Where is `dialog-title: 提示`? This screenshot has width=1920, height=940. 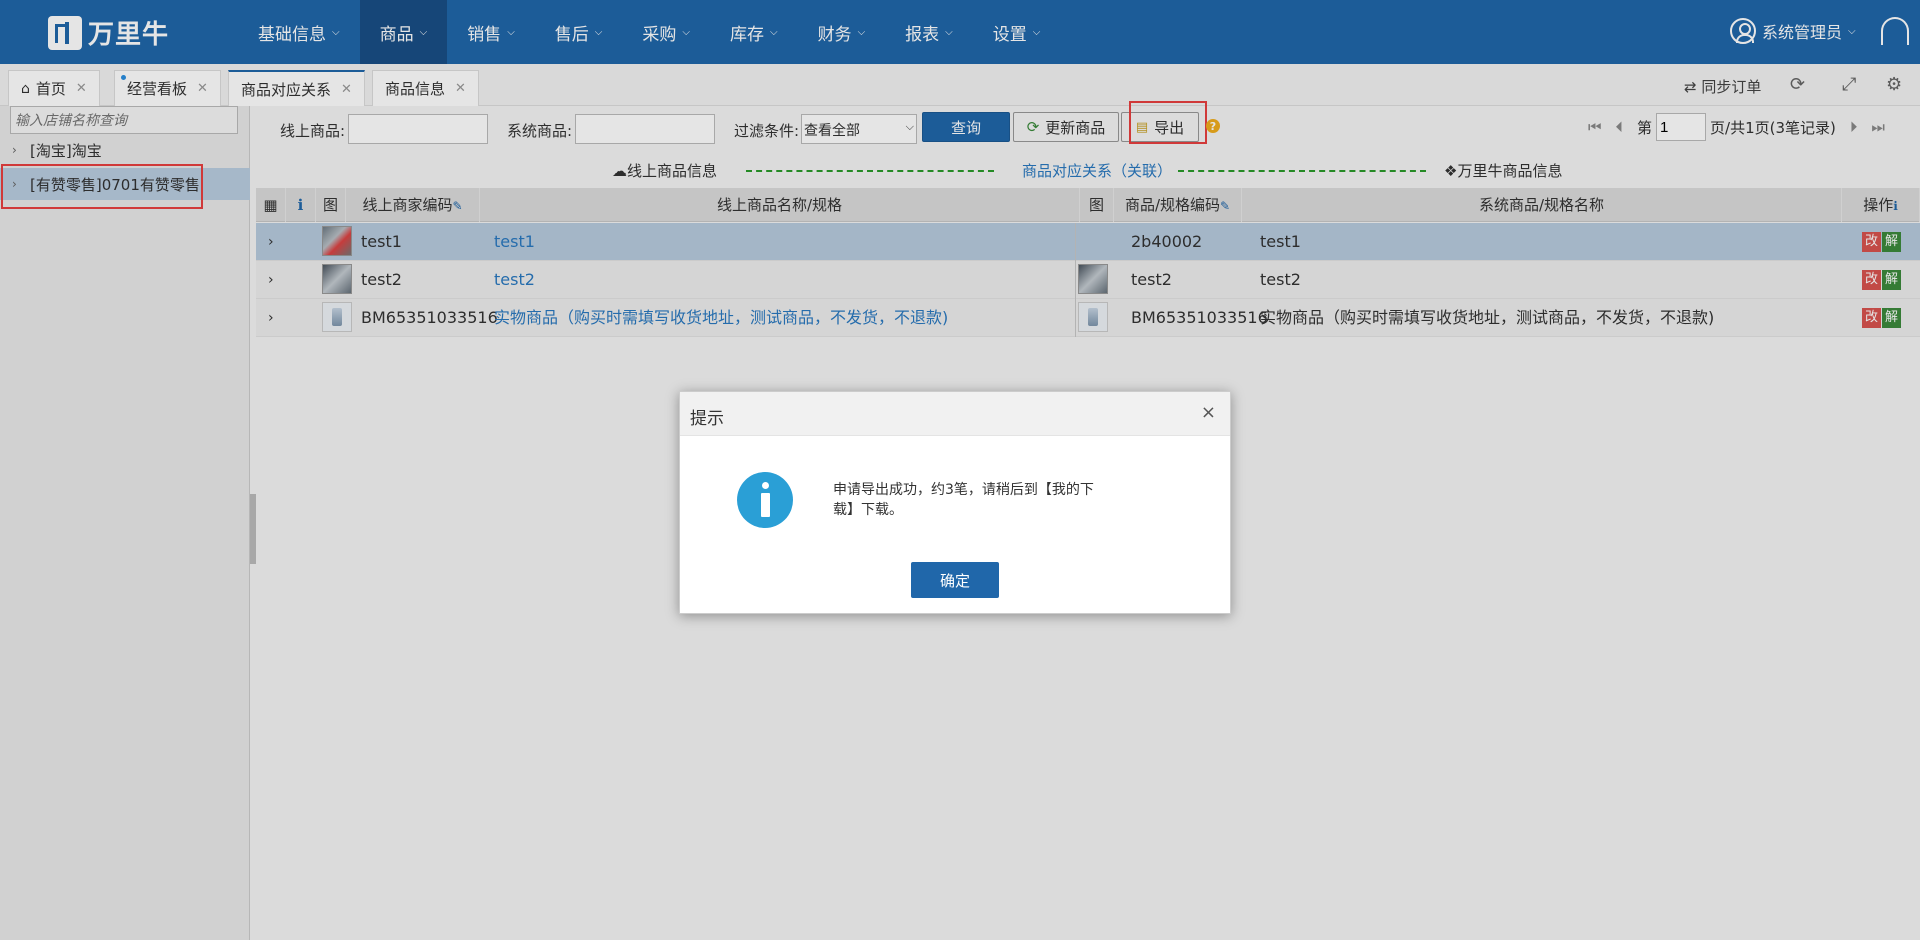
dialog-title: 提示 is located at coordinates (707, 419).